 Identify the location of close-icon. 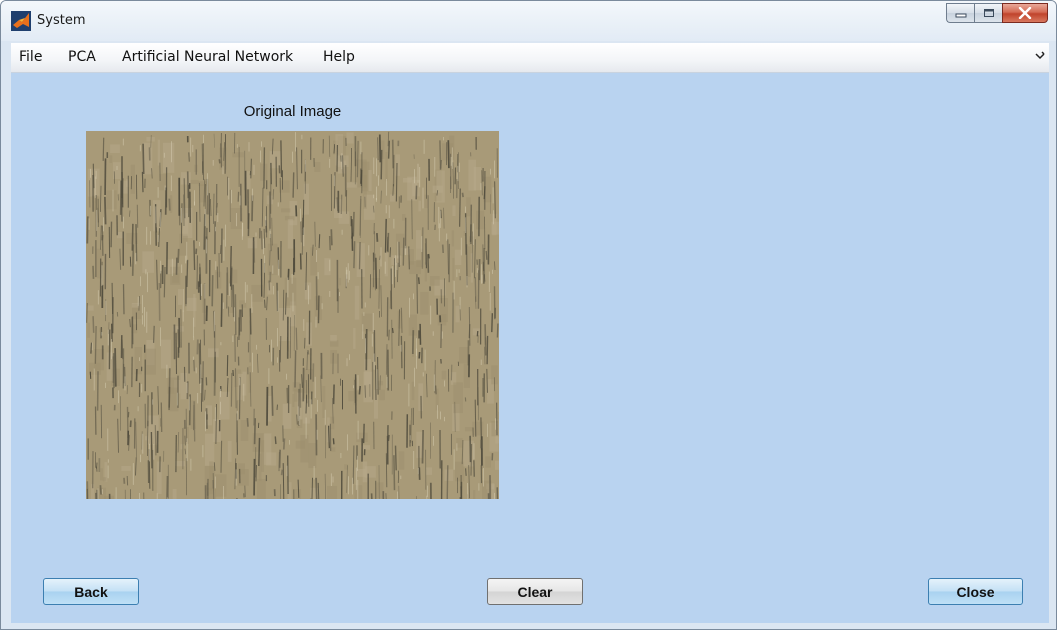
(1025, 13).